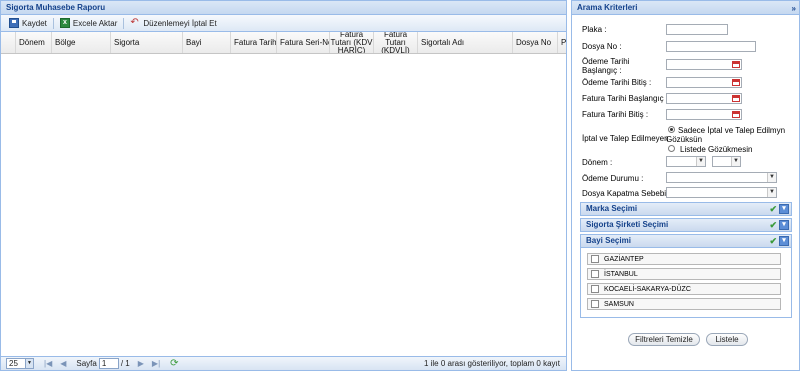 The image size is (800, 371). I want to click on next-page-icon: ▶, so click(141, 363).